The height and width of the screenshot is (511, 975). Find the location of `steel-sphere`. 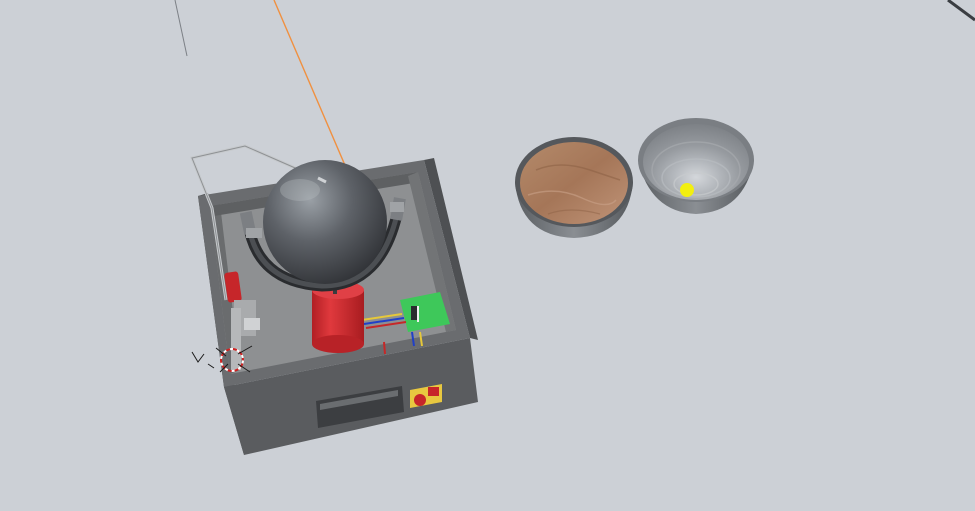

steel-sphere is located at coordinates (325, 222).